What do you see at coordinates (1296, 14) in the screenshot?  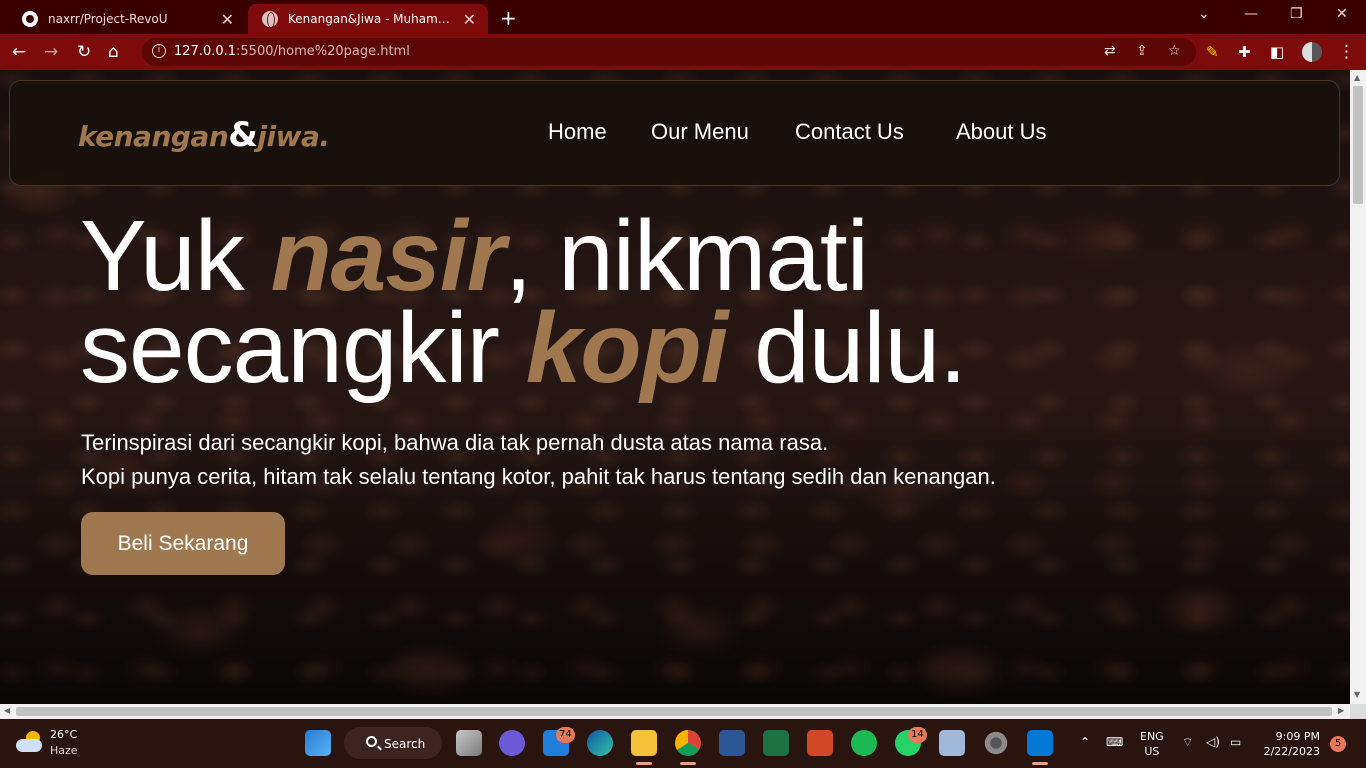 I see `maximize-icon: ❐` at bounding box center [1296, 14].